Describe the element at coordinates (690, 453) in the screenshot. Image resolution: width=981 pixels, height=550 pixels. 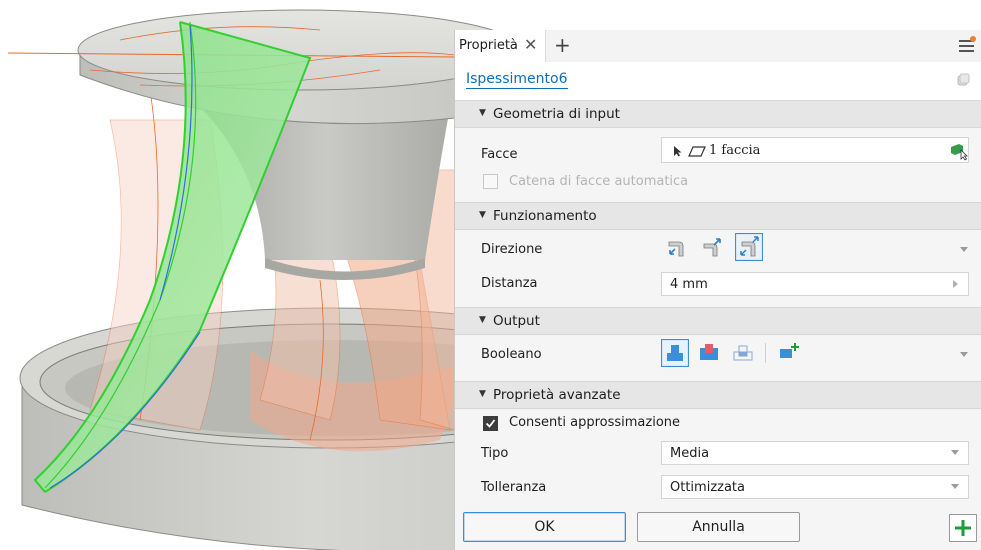
I see `type-value: Media` at that location.